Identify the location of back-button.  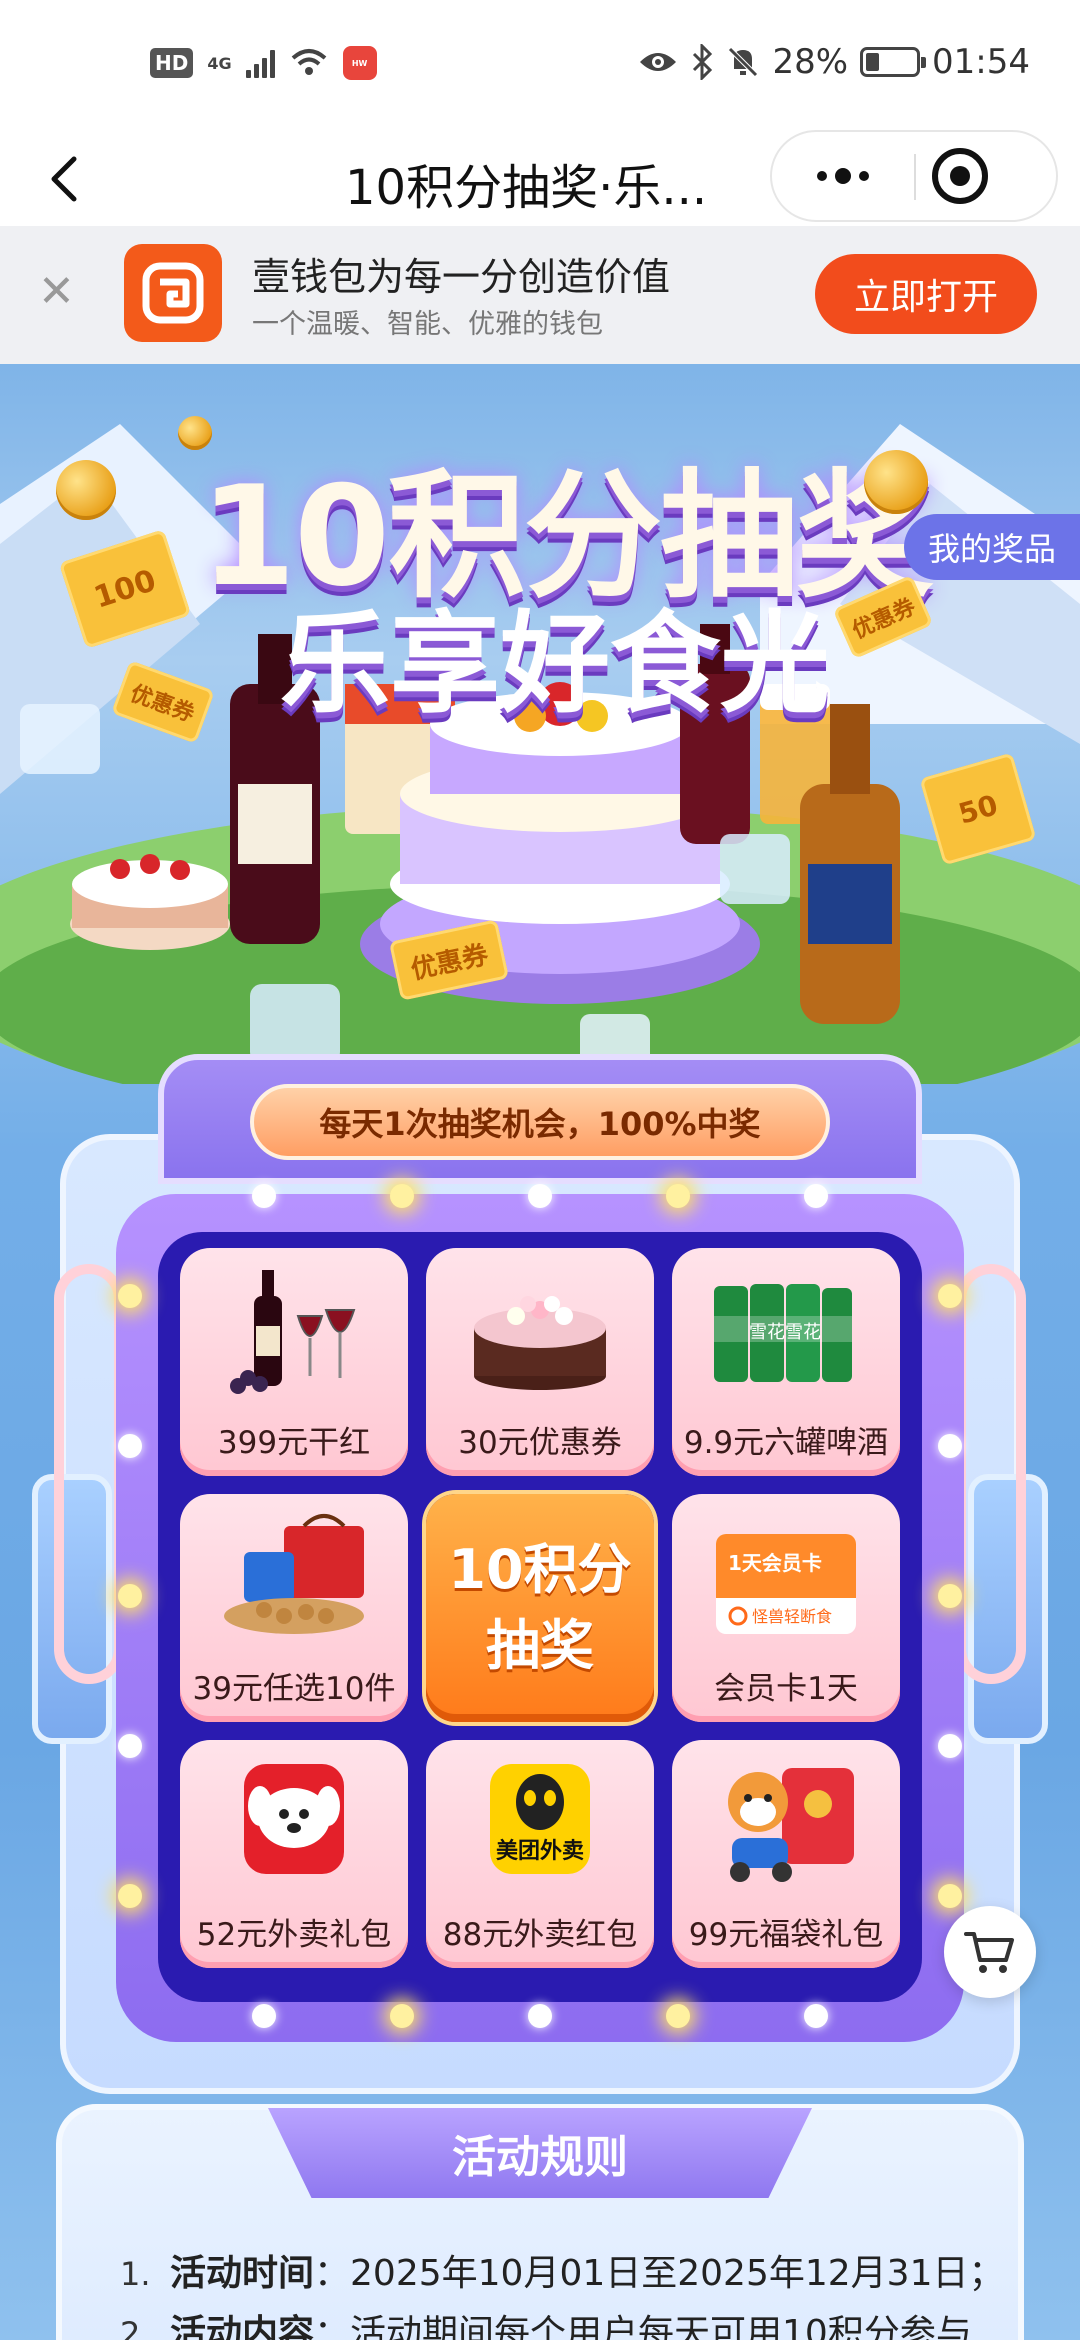
(63, 179).